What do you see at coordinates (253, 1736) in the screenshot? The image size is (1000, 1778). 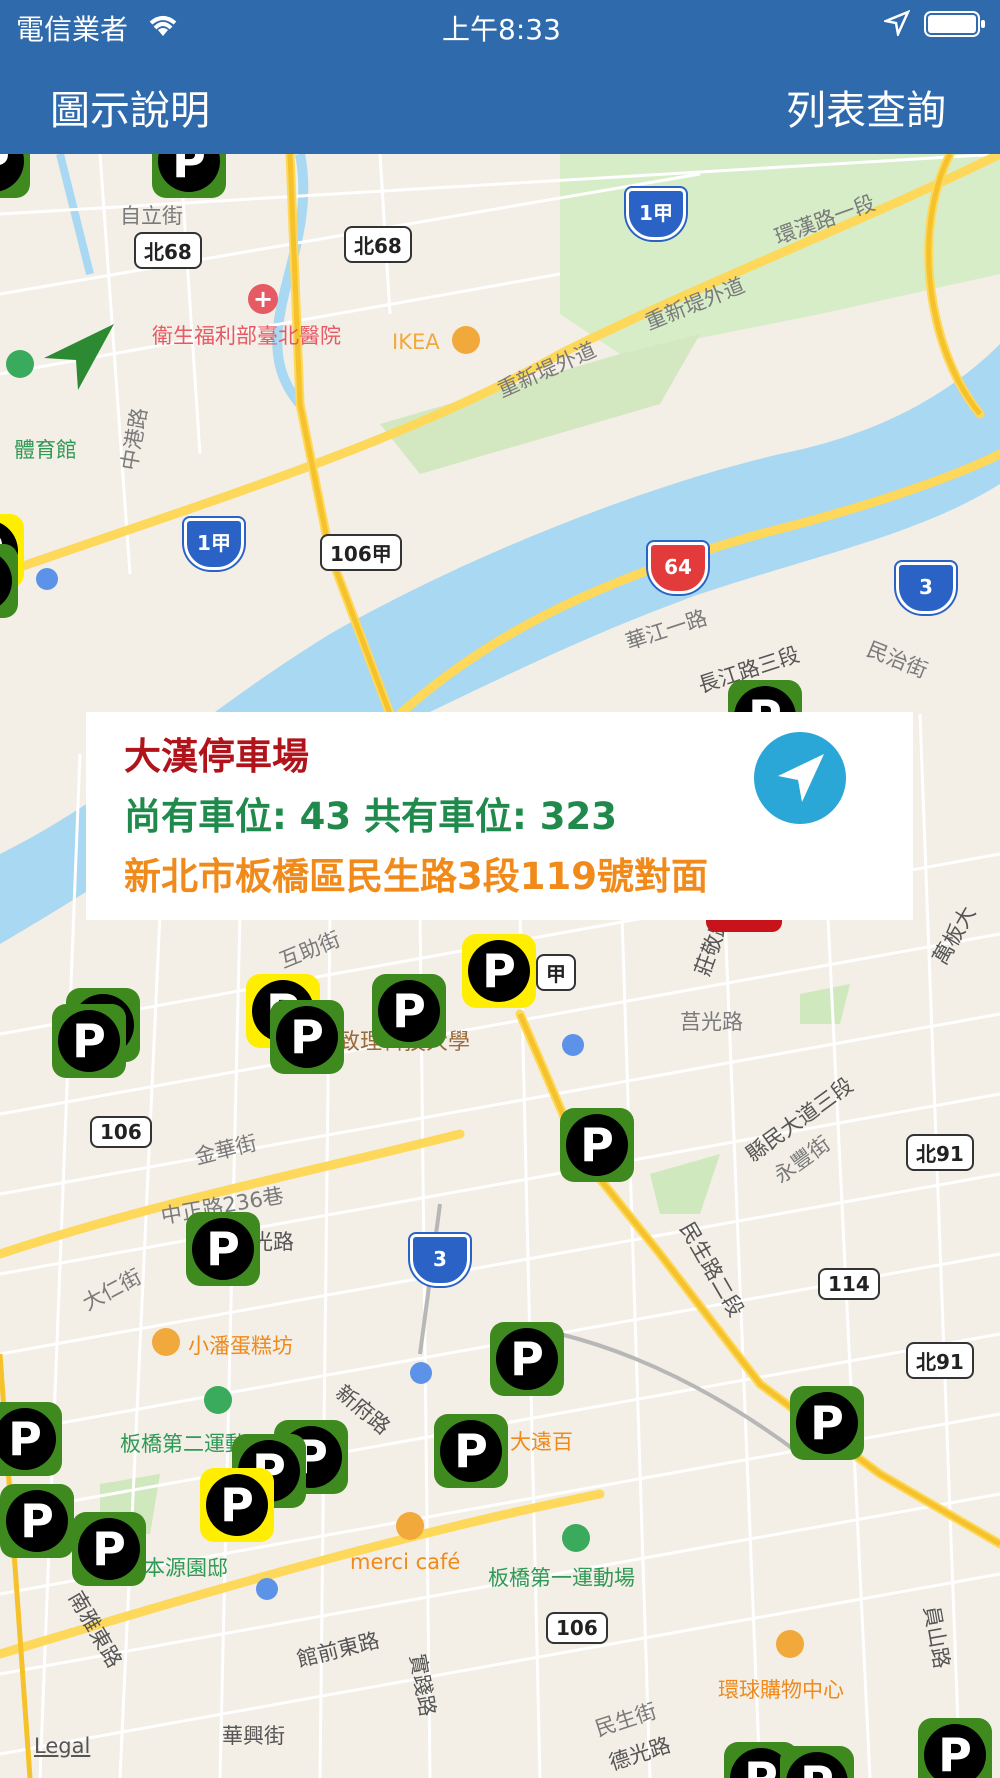 I see `map-label: 華興街` at bounding box center [253, 1736].